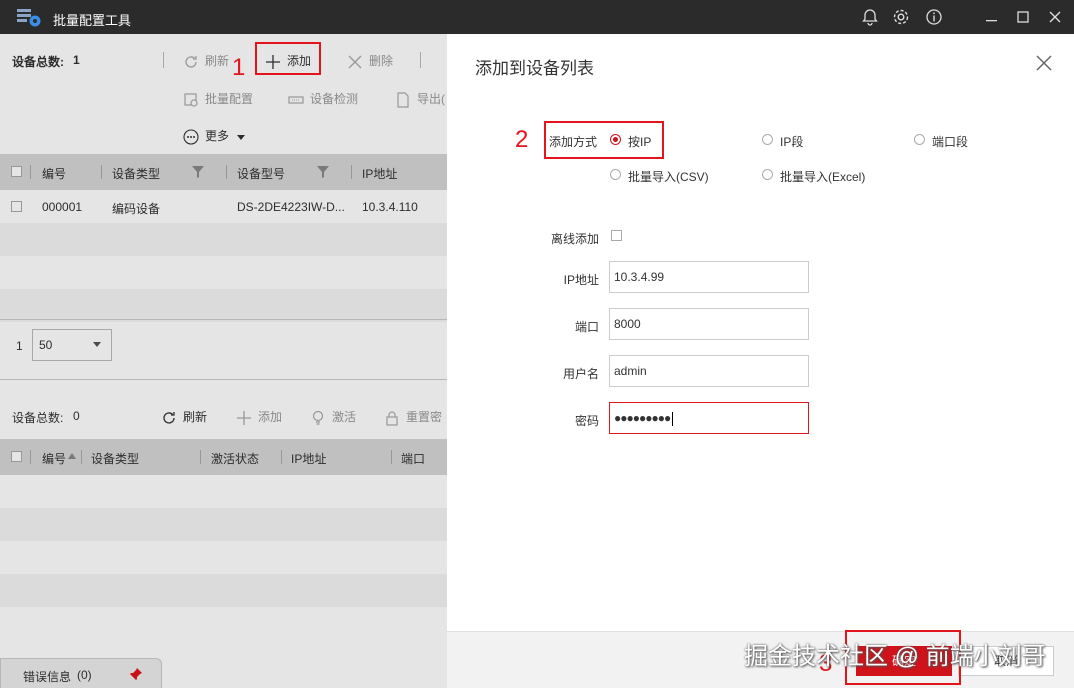 The image size is (1074, 688). What do you see at coordinates (72, 456) in the screenshot?
I see `sort-asc-icon` at bounding box center [72, 456].